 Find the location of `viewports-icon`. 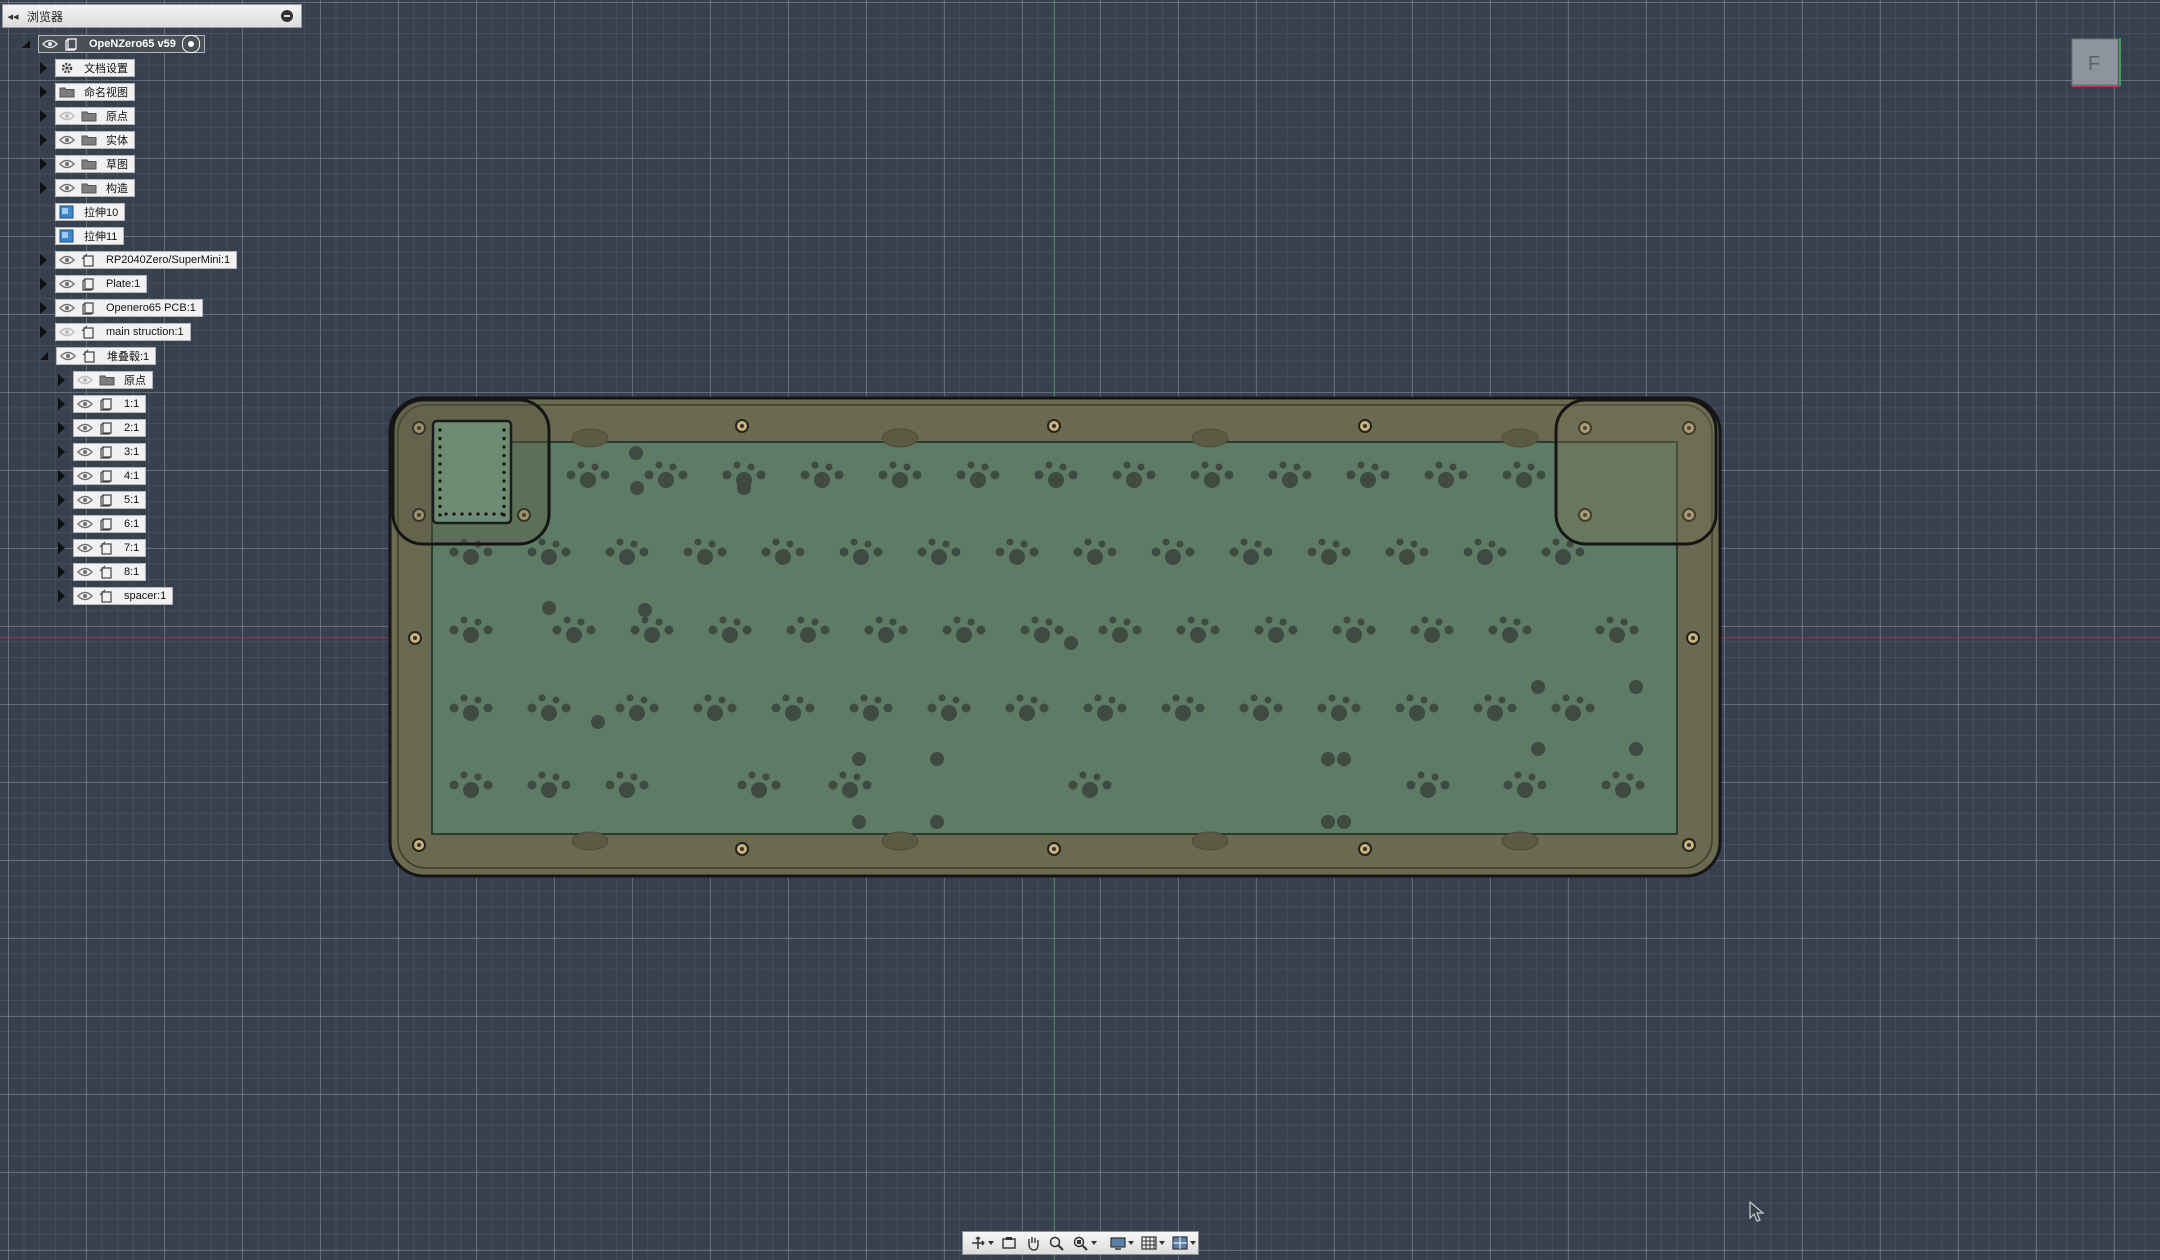

viewports-icon is located at coordinates (1183, 1243).